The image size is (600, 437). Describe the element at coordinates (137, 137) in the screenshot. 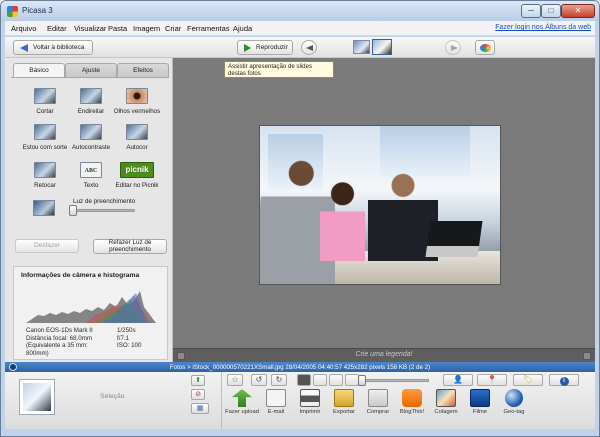

I see `auto-color-button: Autocor` at that location.